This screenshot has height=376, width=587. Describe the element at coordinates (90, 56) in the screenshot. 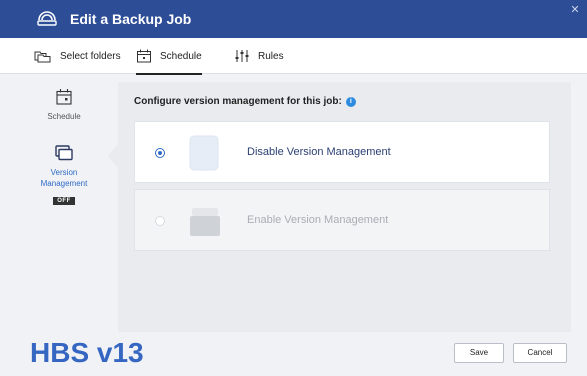

I see `tab-label: Select folders` at that location.